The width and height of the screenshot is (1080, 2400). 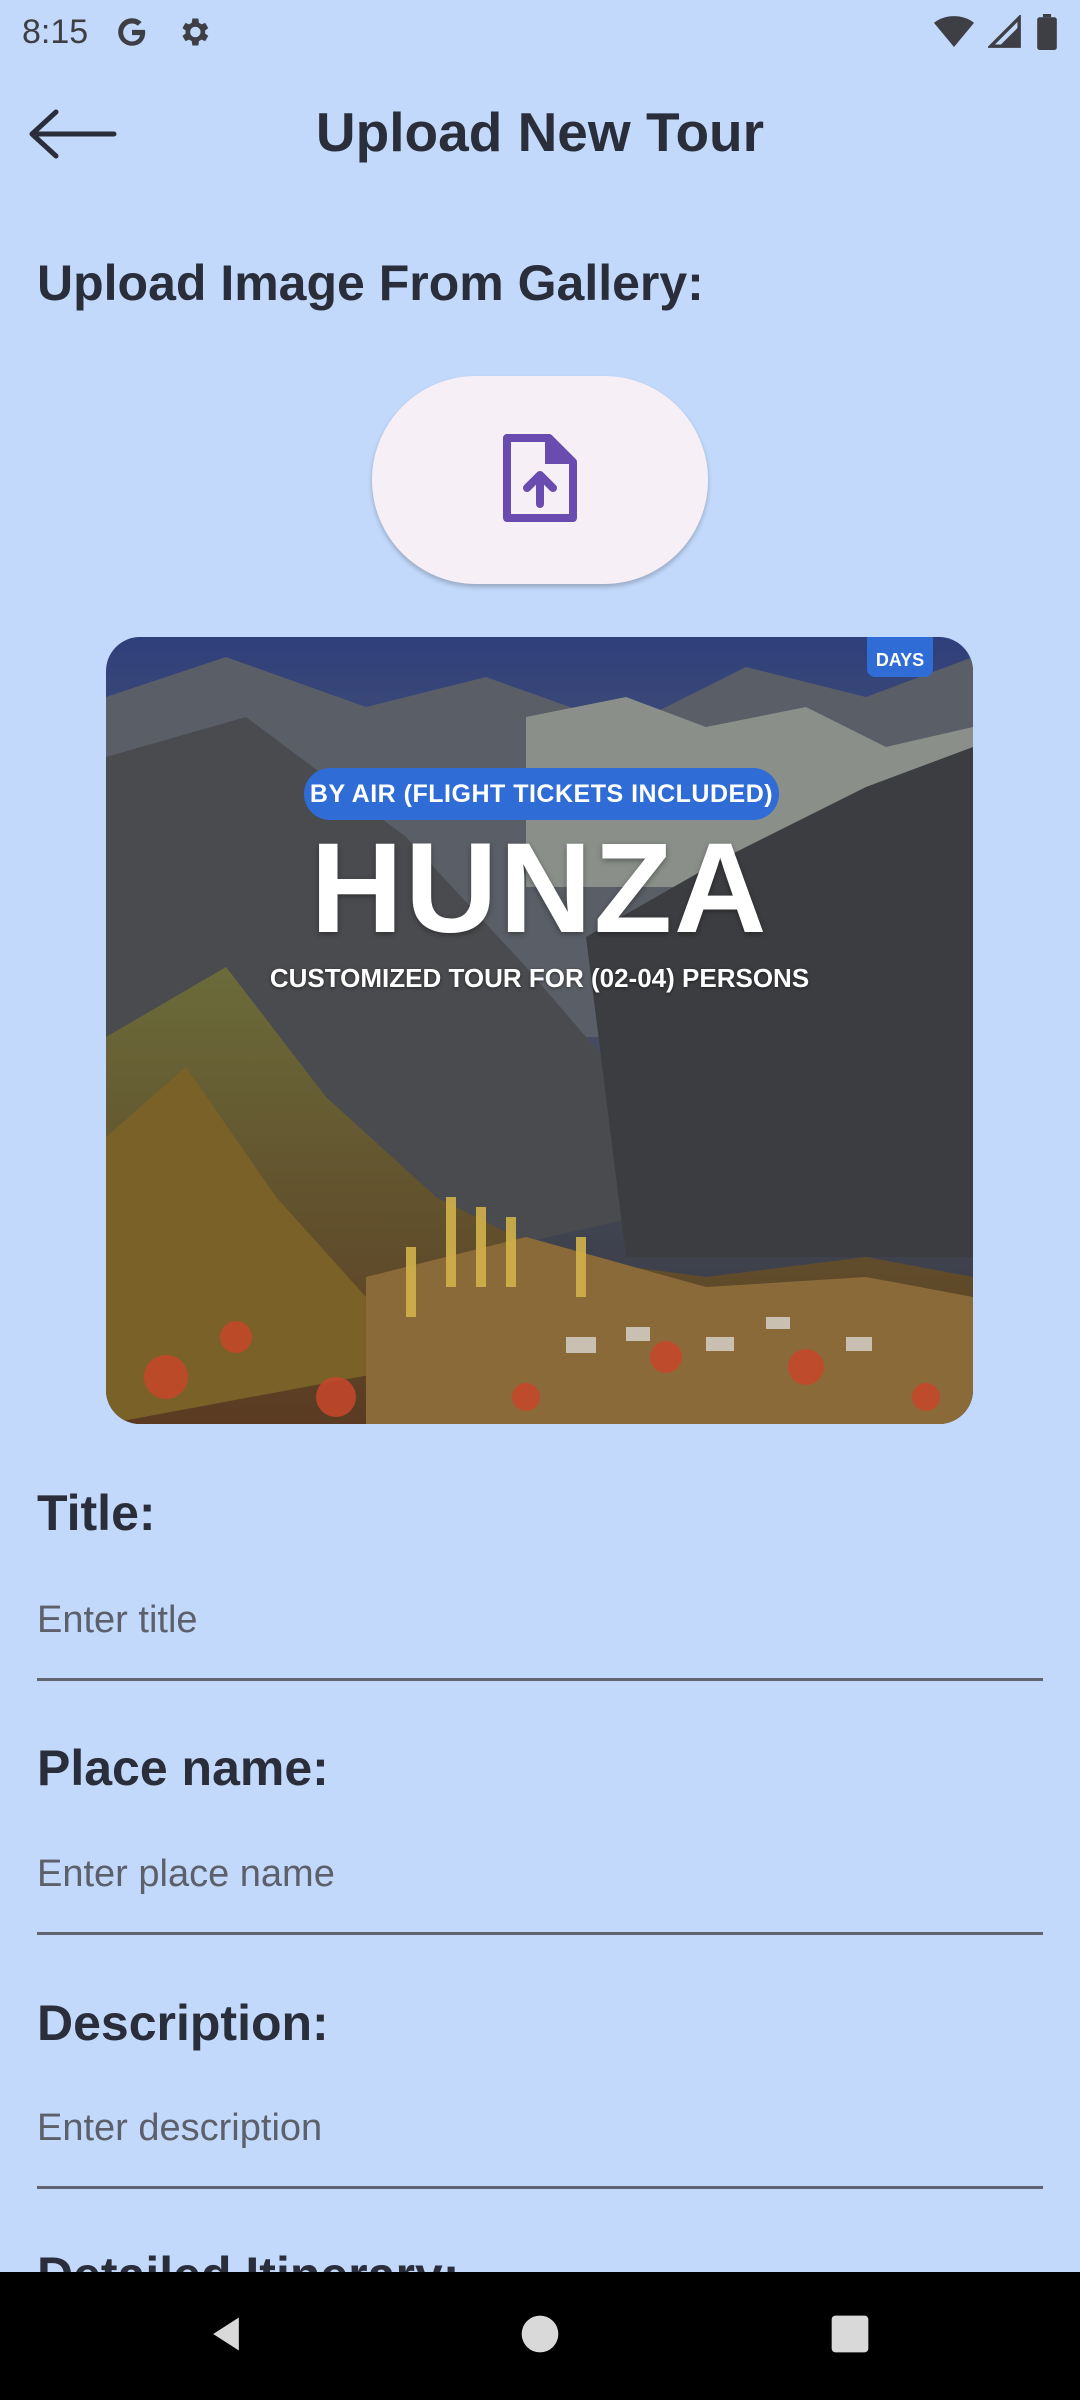 I want to click on place-input, so click(x=540, y=1874).